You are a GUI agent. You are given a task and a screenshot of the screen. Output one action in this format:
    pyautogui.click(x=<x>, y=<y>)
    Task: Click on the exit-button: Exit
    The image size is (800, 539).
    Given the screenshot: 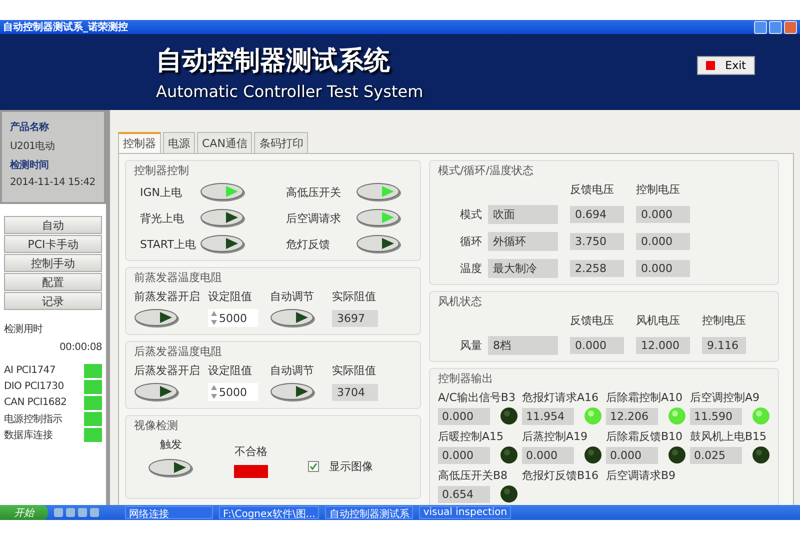 What is the action you would take?
    pyautogui.click(x=726, y=65)
    